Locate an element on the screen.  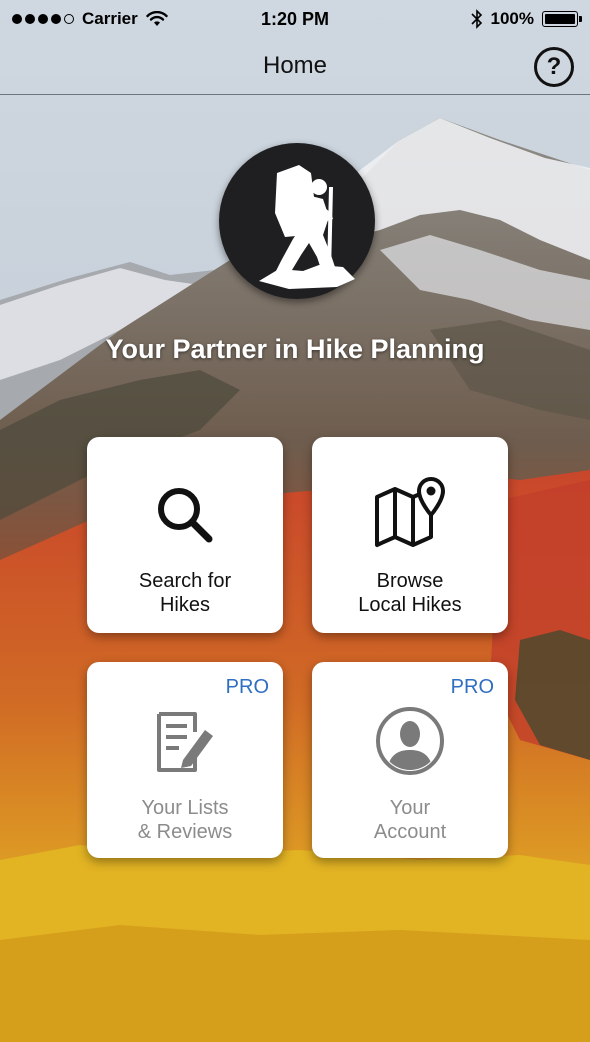
battery-percent: 100% is located at coordinates (512, 18).